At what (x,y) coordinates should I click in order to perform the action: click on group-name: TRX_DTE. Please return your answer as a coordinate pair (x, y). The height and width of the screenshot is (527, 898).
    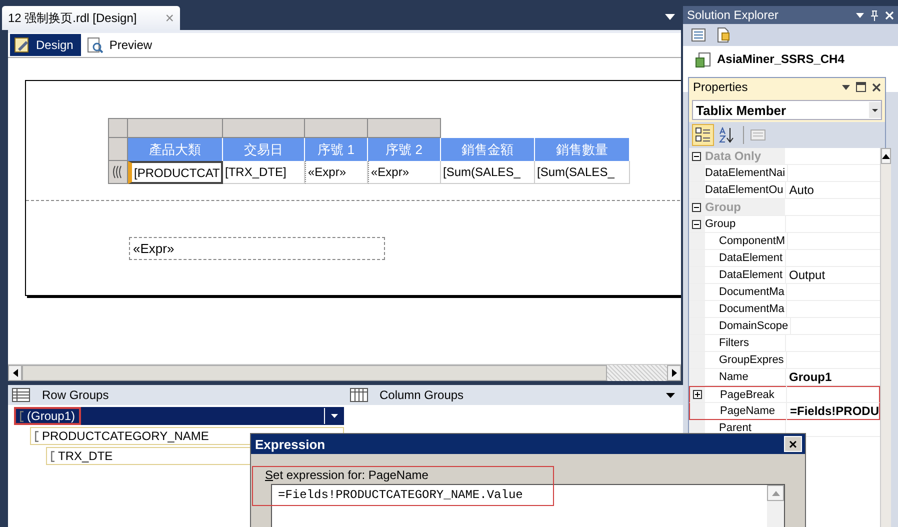
    Looking at the image, I should click on (85, 456).